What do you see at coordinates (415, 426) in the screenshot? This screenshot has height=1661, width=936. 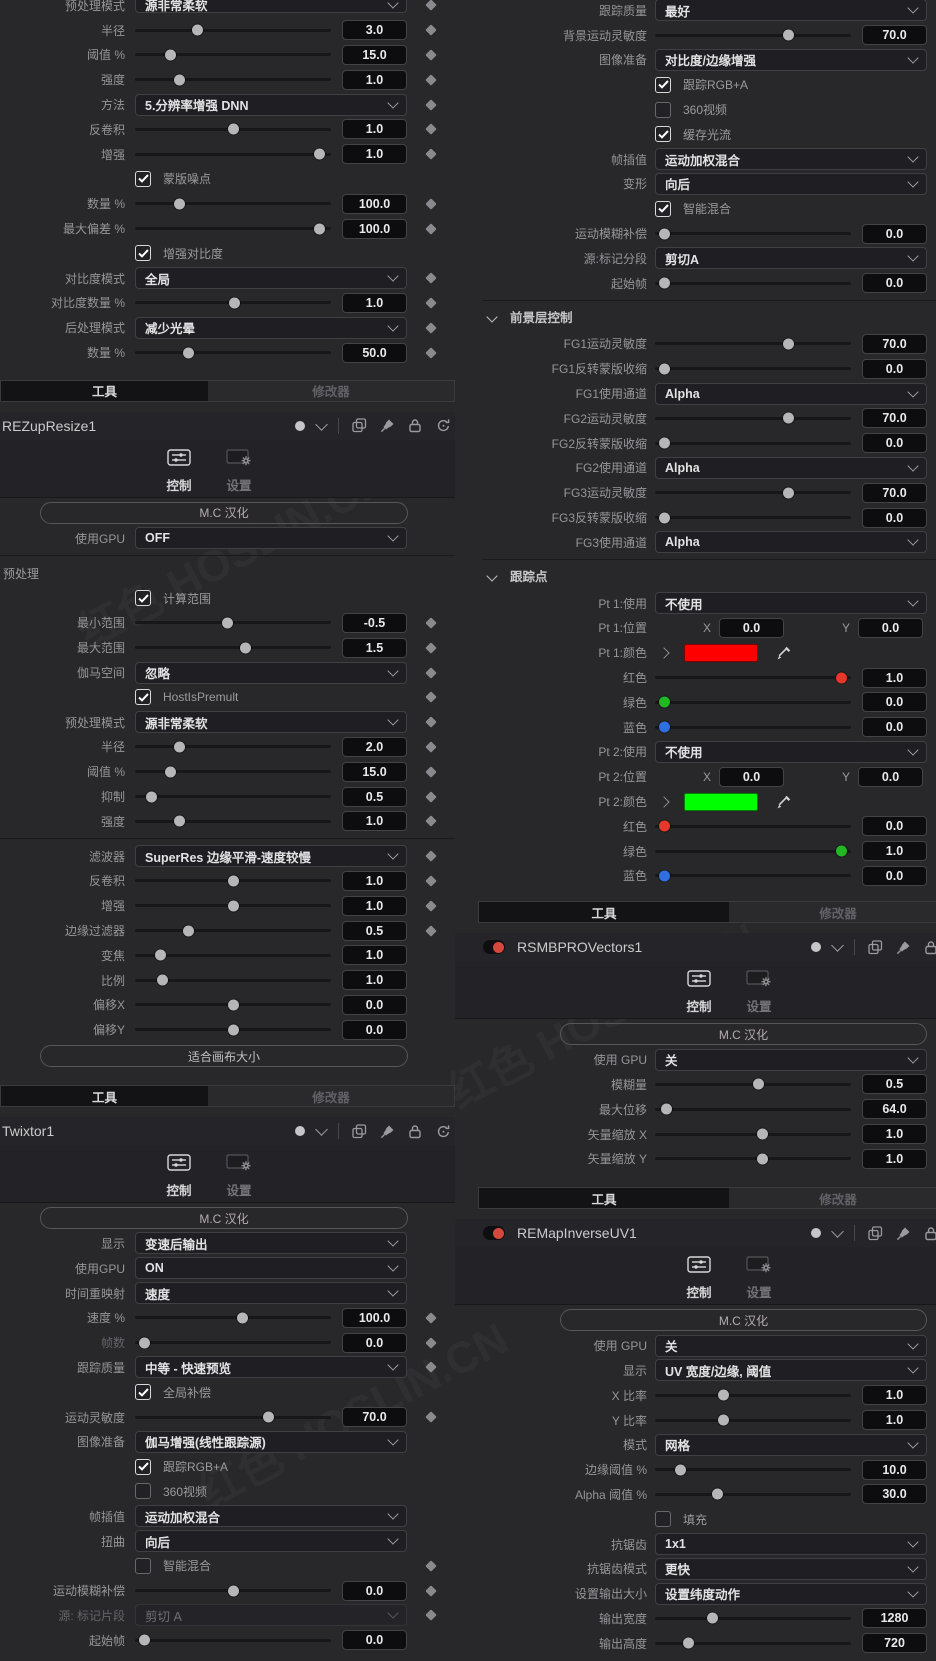 I see `lock-icon` at bounding box center [415, 426].